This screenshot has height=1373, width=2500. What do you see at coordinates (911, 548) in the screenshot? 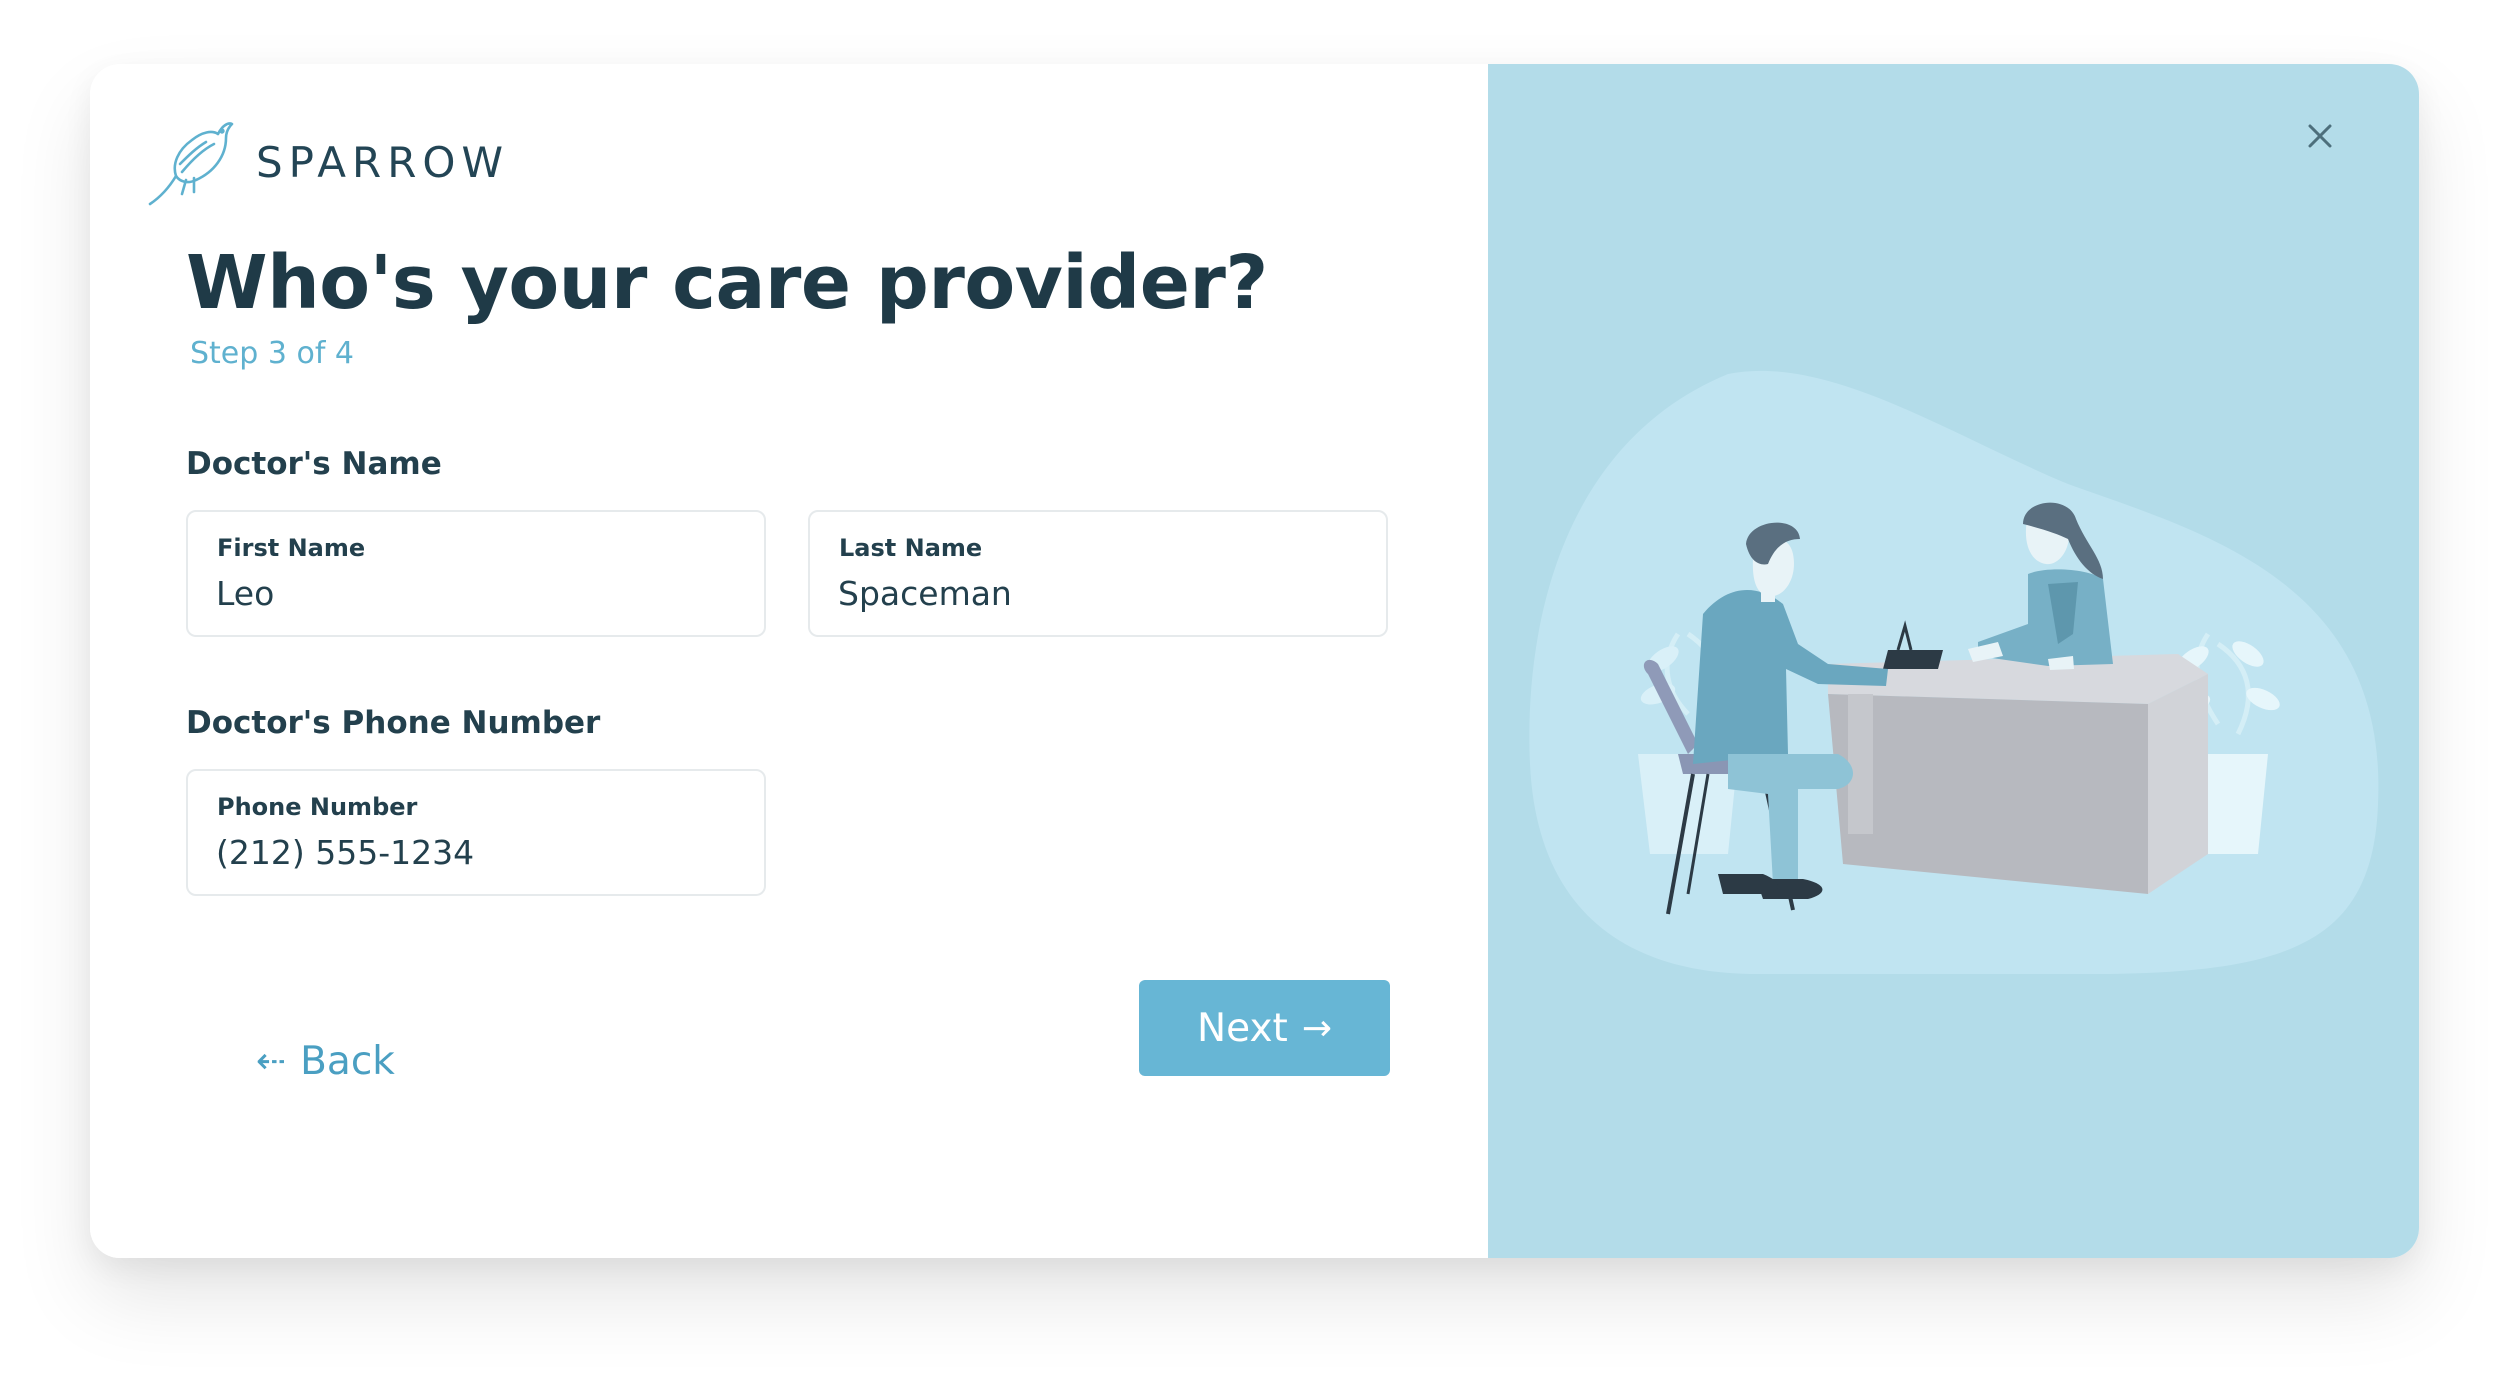
I see `last-name-label: Last Name` at bounding box center [911, 548].